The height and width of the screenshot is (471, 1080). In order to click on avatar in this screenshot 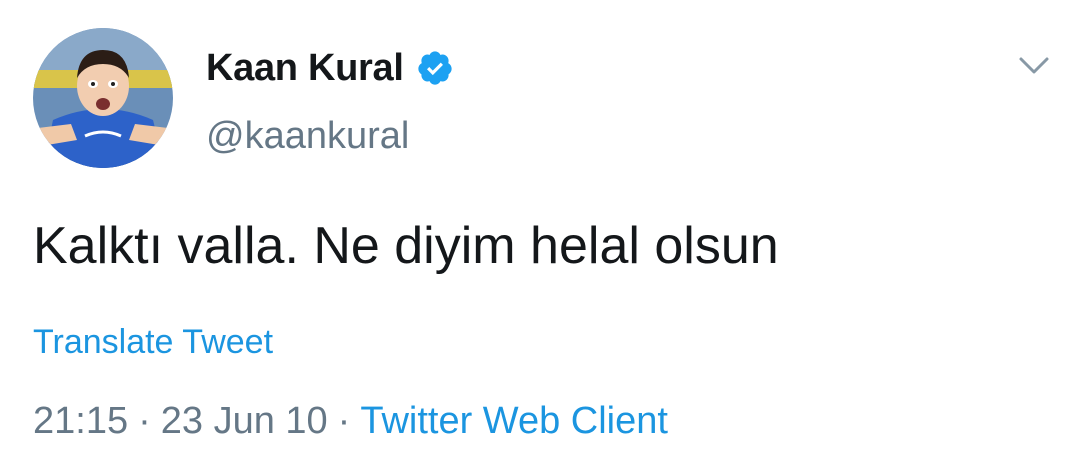, I will do `click(103, 98)`.